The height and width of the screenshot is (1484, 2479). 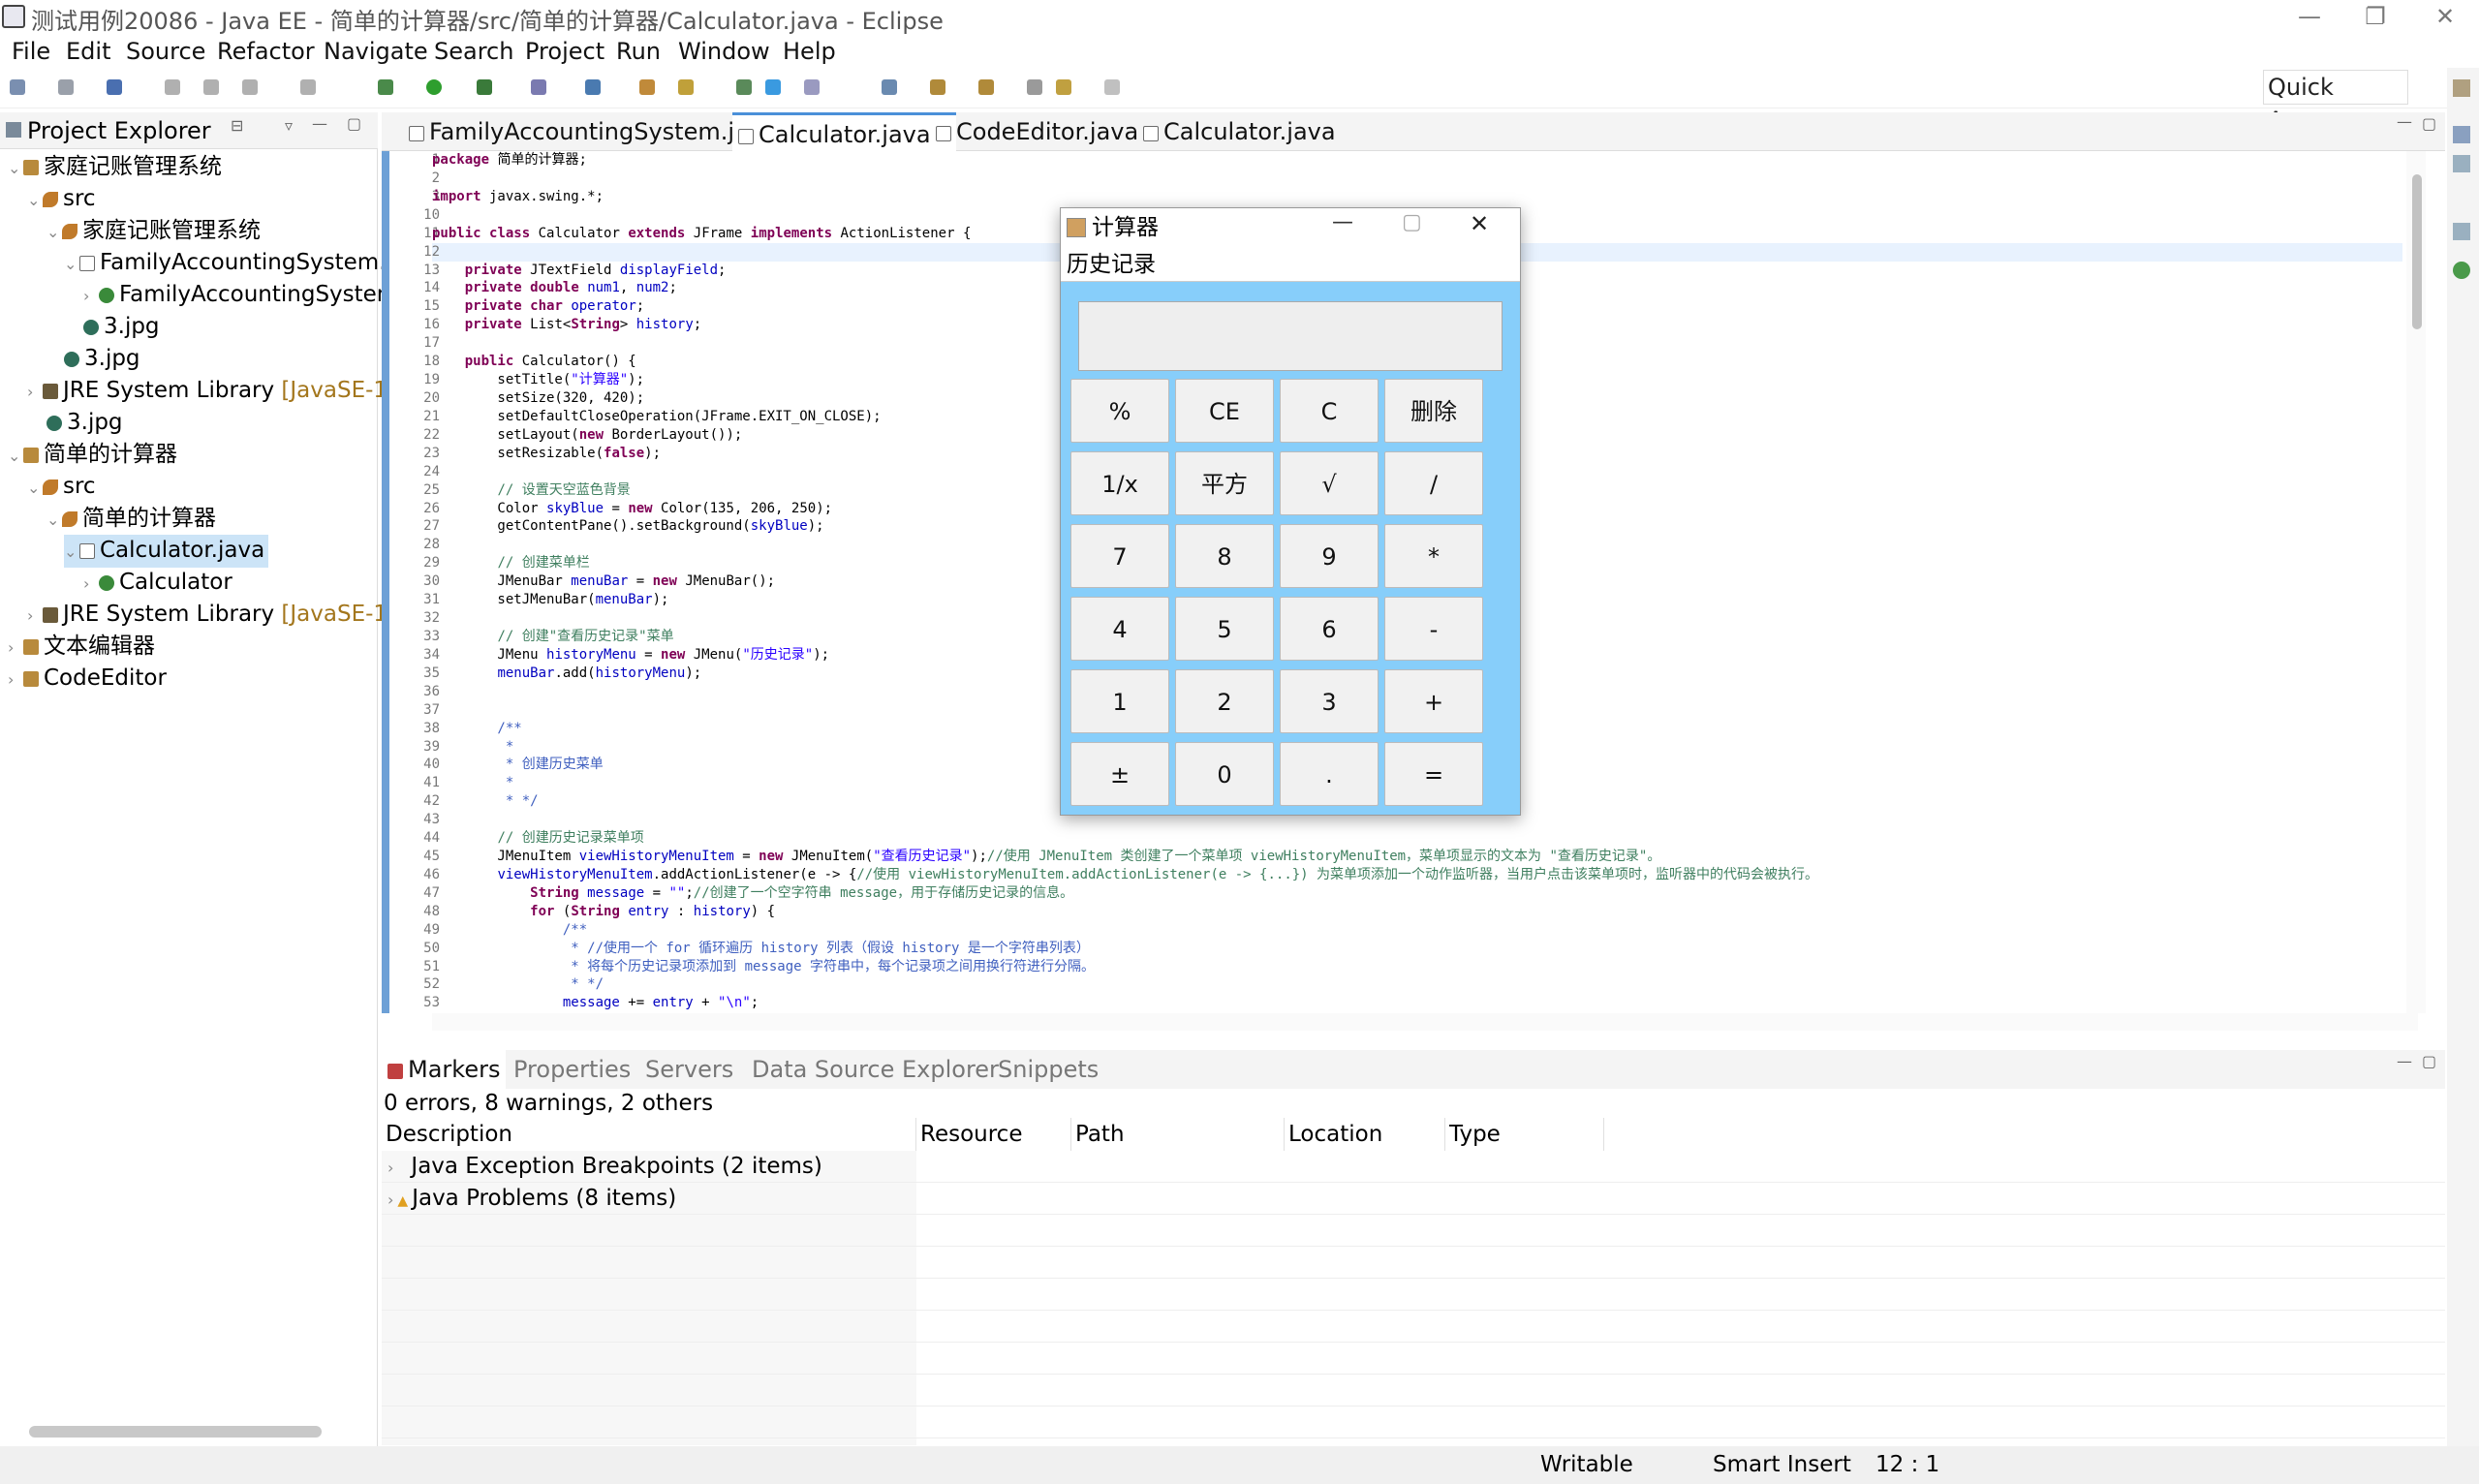 What do you see at coordinates (993, 1134) in the screenshot?
I see `column-resource: Resource` at bounding box center [993, 1134].